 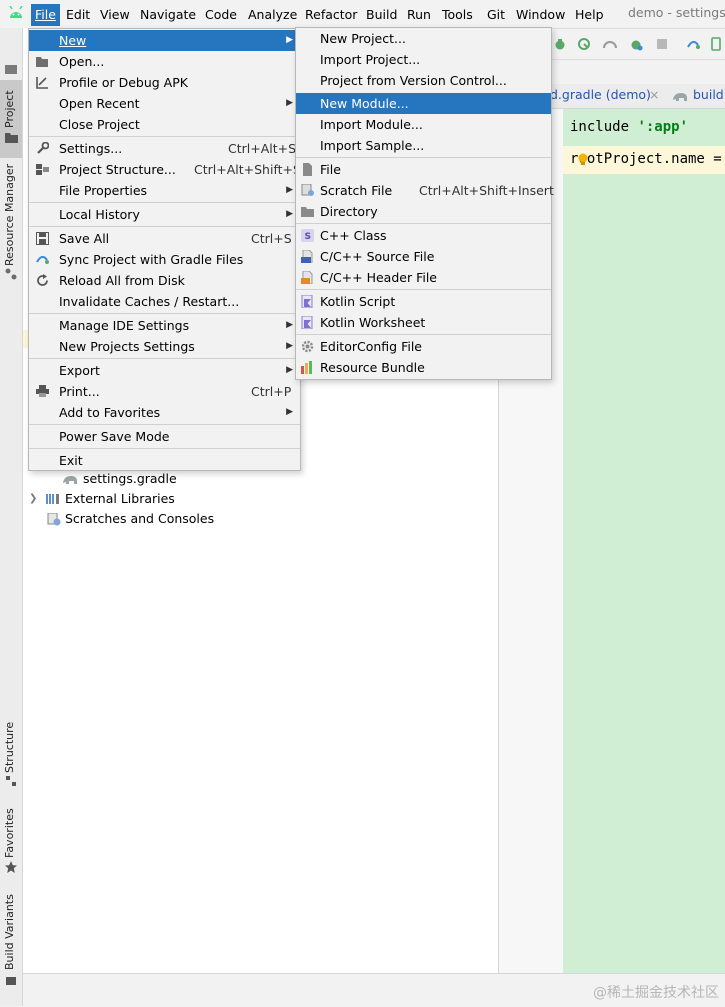 I want to click on file-menu-project-structure: Project Structure... Ctrl+Alt+Shift+S, so click(x=165, y=169).